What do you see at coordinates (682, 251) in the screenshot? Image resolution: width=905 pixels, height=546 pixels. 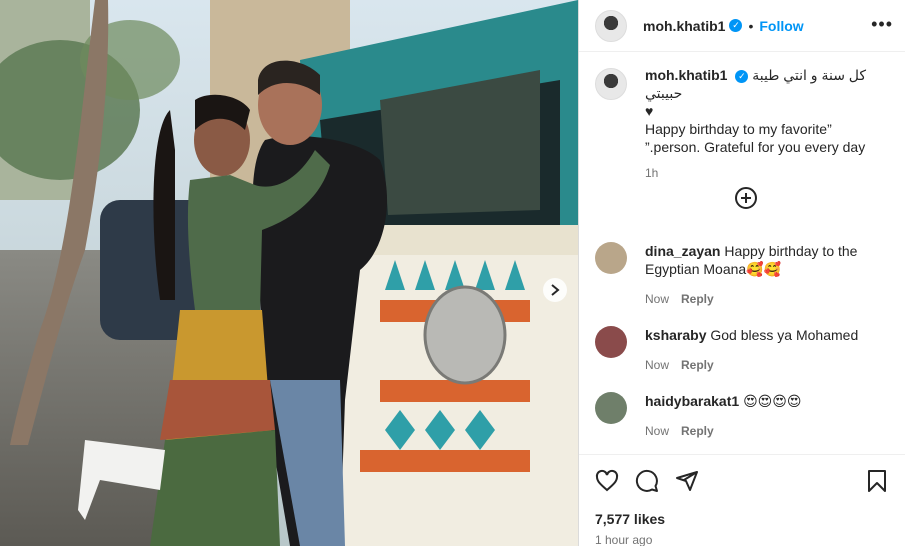 I see `commenter-username: dina_zayan` at bounding box center [682, 251].